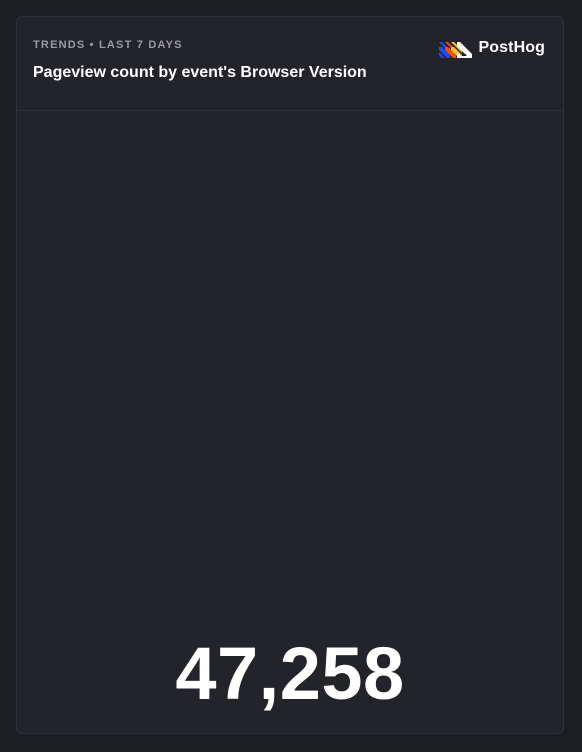 Image resolution: width=582 pixels, height=752 pixels. Describe the element at coordinates (290, 673) in the screenshot. I see `aggregate-value: 47,258` at that location.